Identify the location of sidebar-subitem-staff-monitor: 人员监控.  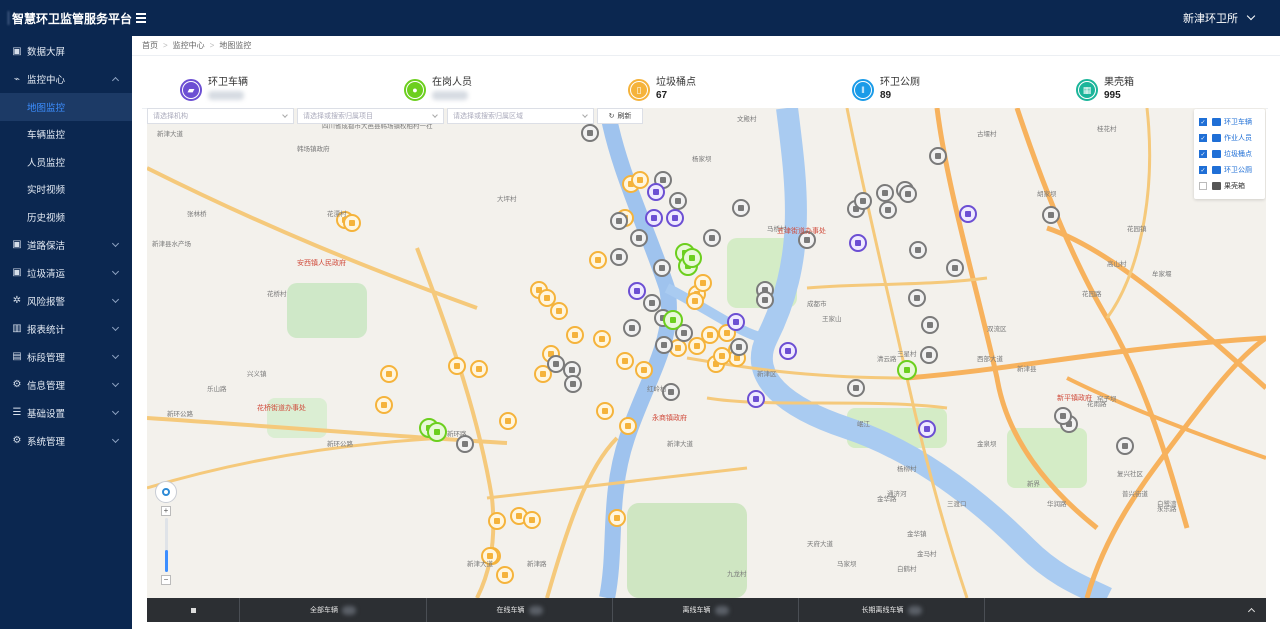
(66, 162).